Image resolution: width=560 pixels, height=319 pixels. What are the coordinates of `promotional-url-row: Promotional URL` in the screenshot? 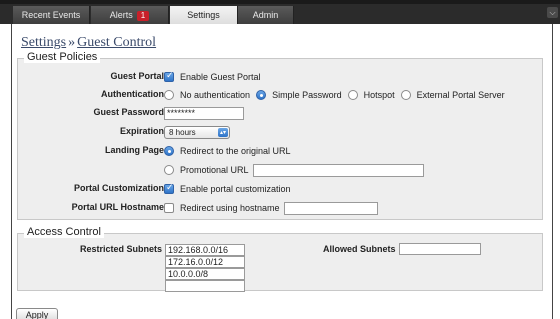 It's located at (281, 170).